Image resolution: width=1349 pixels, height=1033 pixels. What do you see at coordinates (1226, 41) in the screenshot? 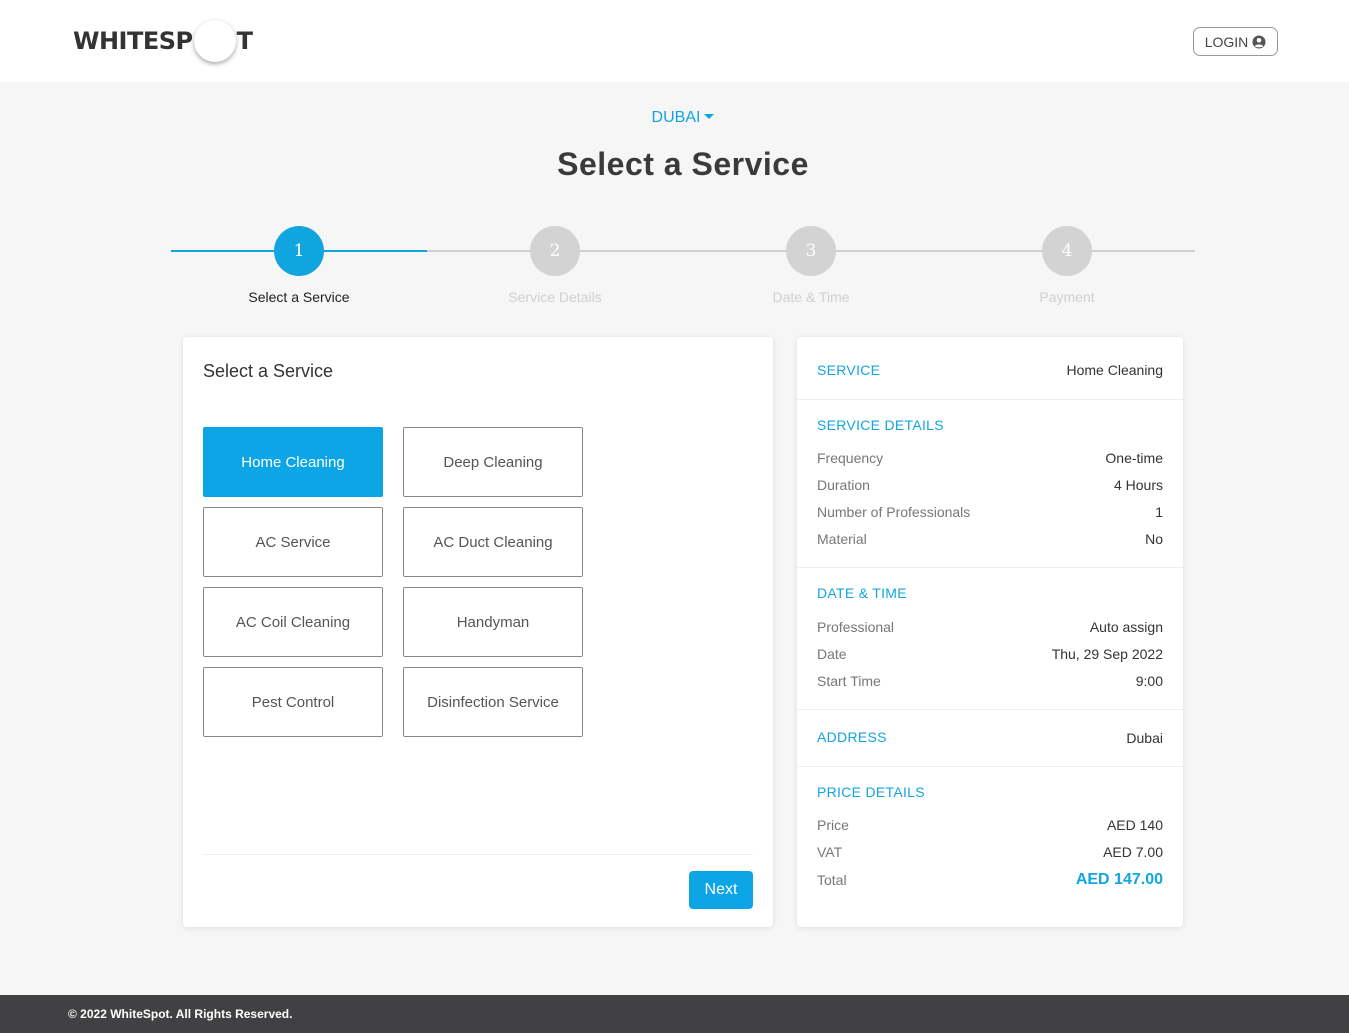
I see `login-label: LOGIN` at bounding box center [1226, 41].